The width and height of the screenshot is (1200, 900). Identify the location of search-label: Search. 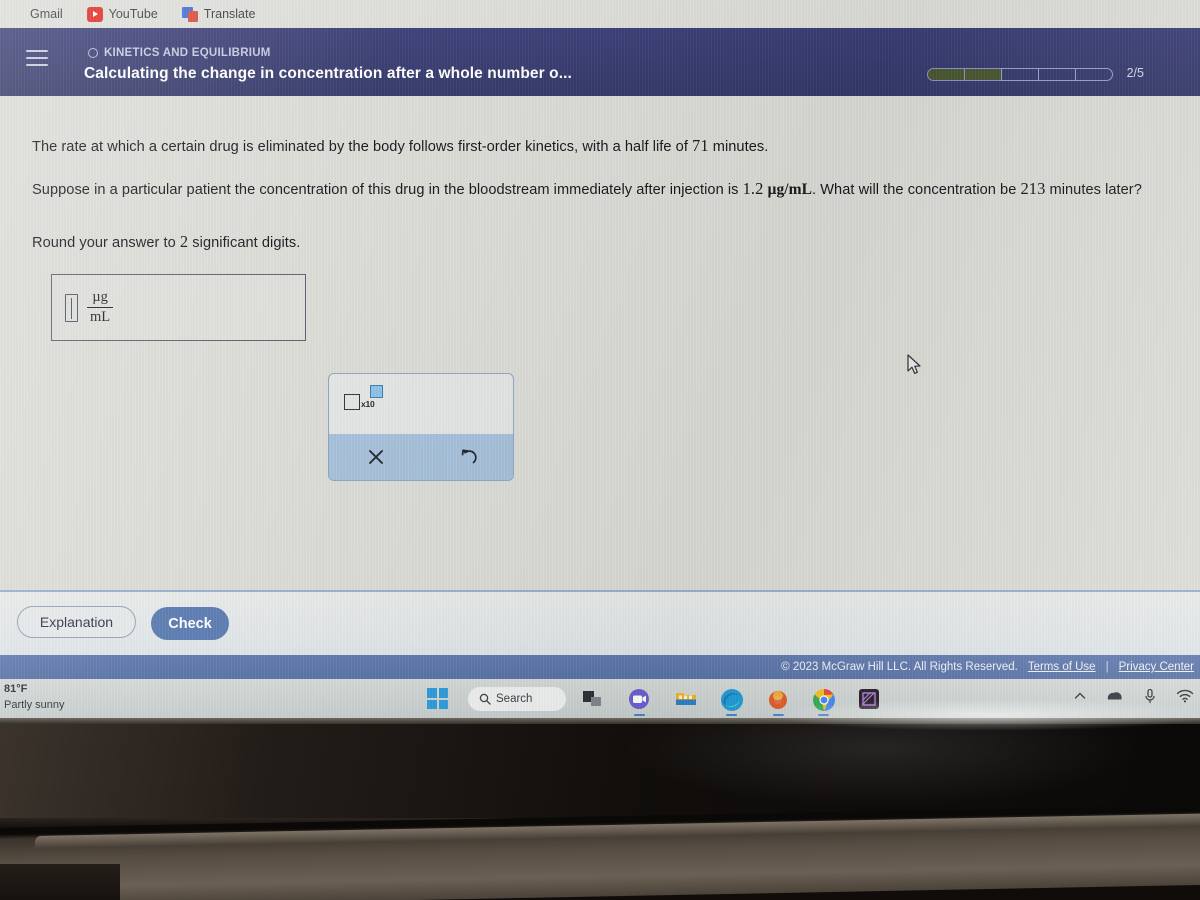
(514, 699).